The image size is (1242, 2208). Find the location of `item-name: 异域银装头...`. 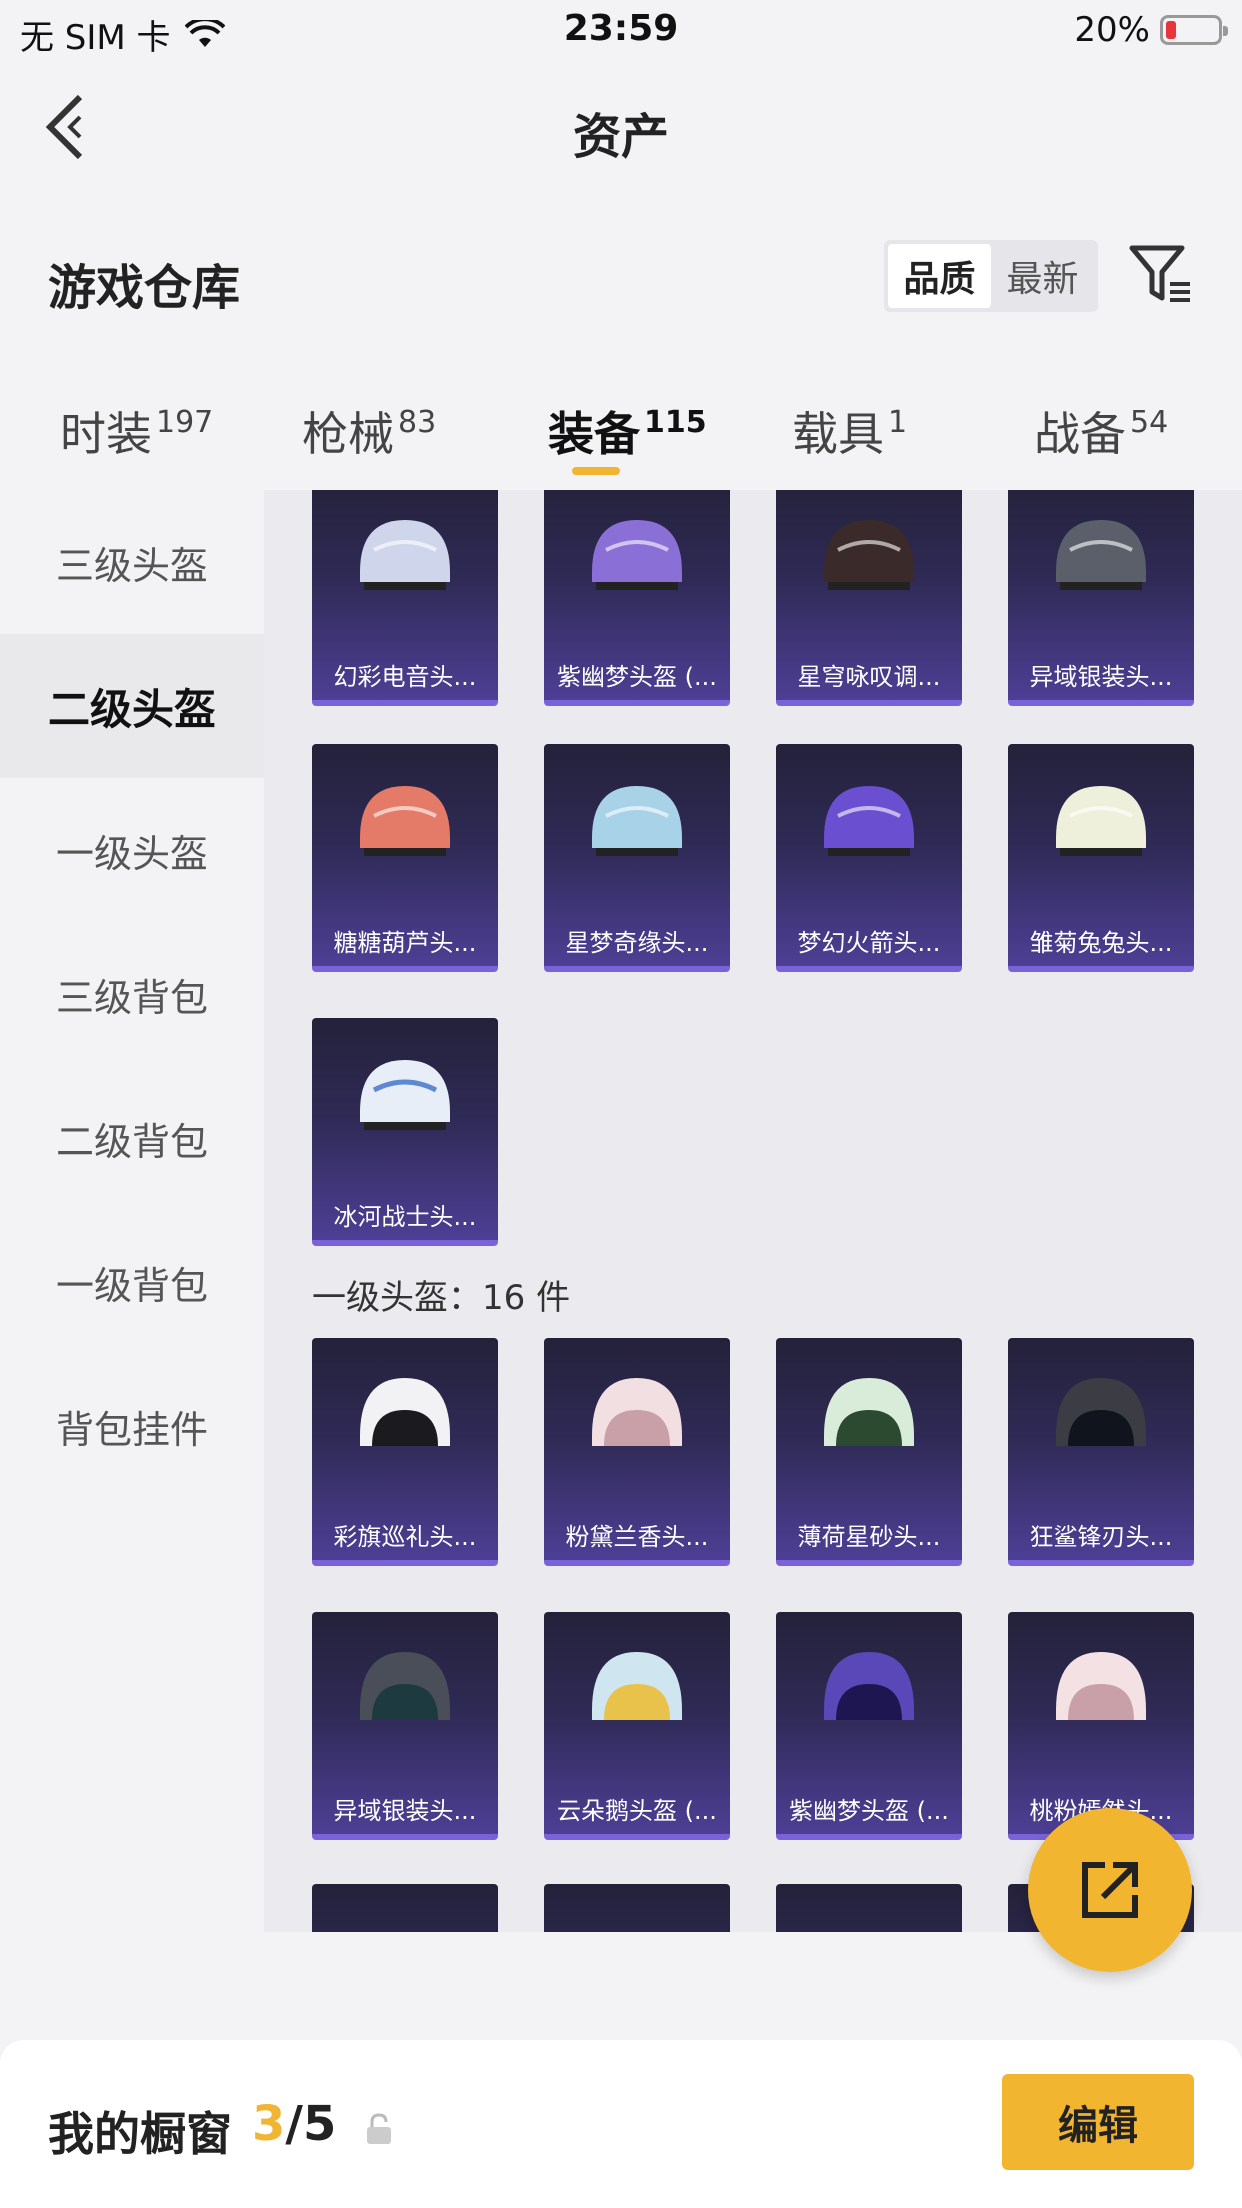

item-name: 异域银装头... is located at coordinates (405, 1811).